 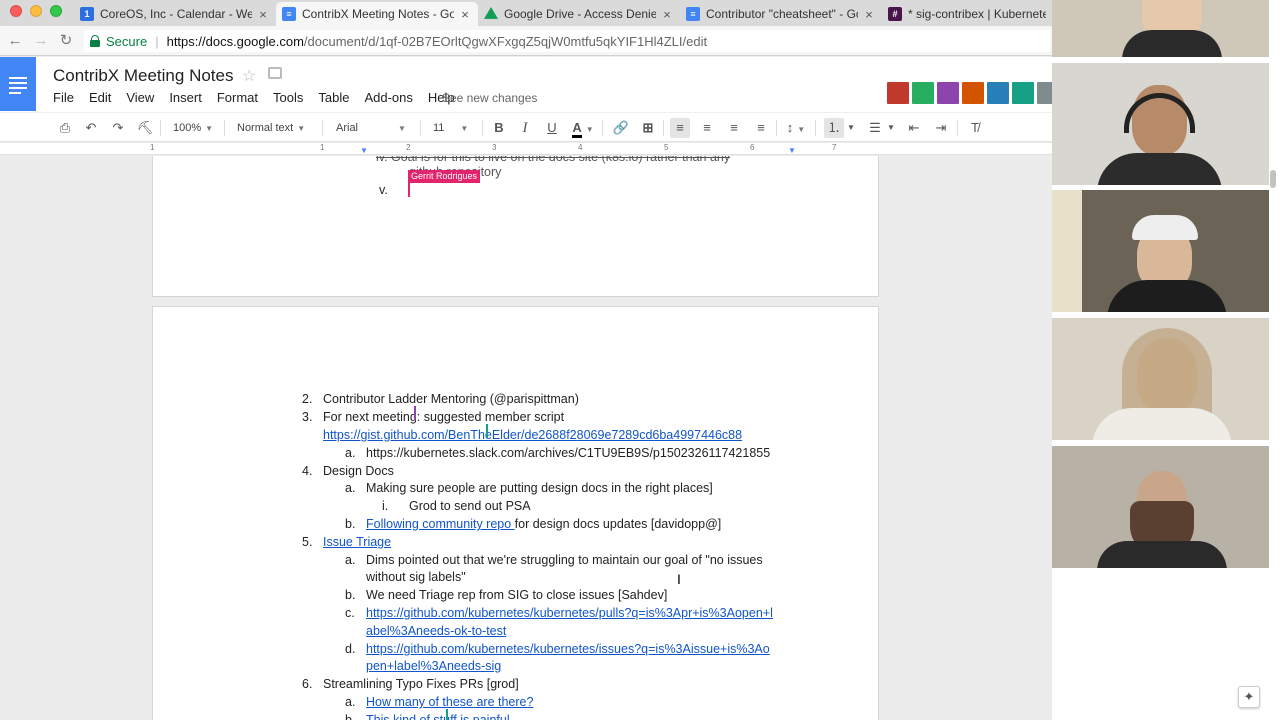 What do you see at coordinates (249, 76) in the screenshot?
I see `star-icon: ☆` at bounding box center [249, 76].